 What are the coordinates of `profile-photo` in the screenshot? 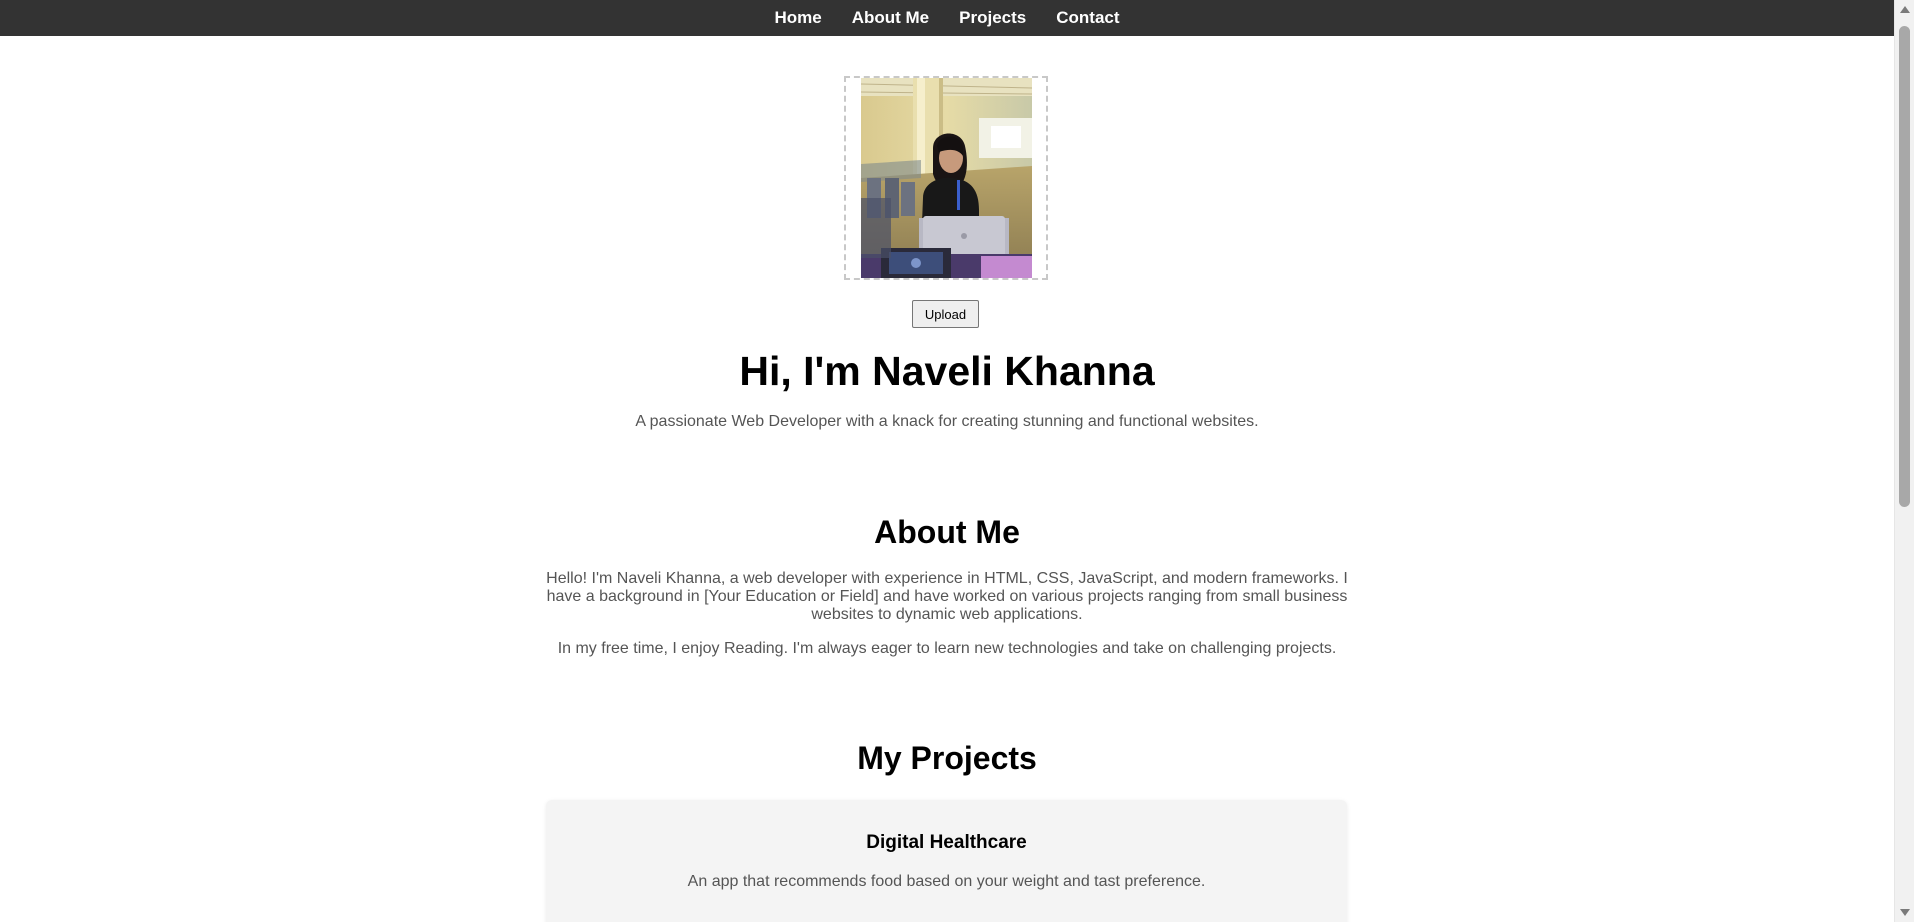 It's located at (946, 178).